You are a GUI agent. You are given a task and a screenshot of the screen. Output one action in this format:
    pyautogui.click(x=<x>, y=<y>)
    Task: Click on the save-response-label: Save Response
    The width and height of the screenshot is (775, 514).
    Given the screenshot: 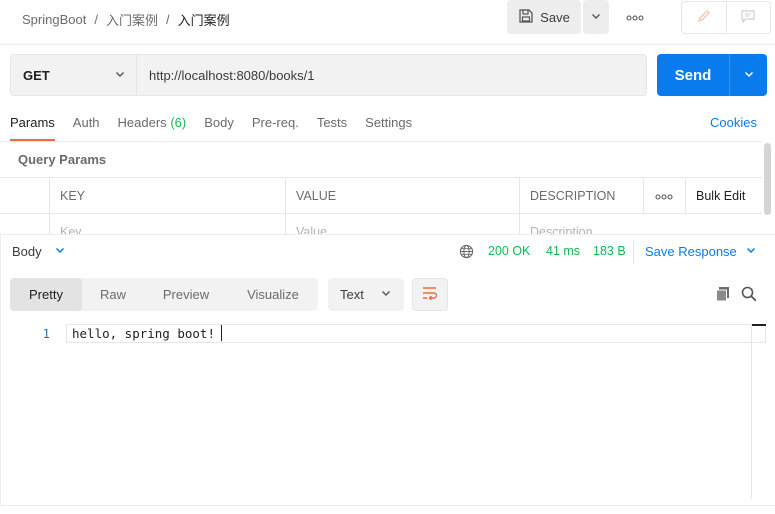 What is the action you would take?
    pyautogui.click(x=691, y=251)
    